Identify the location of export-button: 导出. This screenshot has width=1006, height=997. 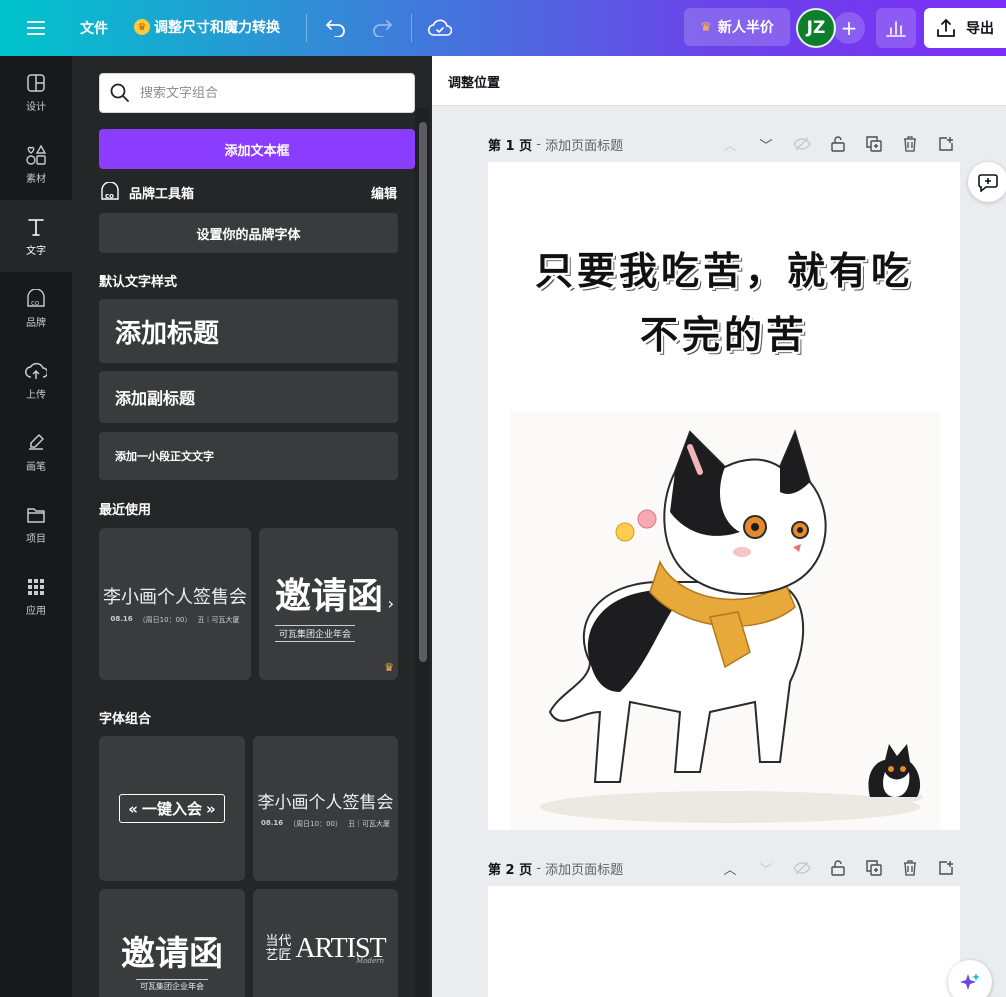
(965, 28).